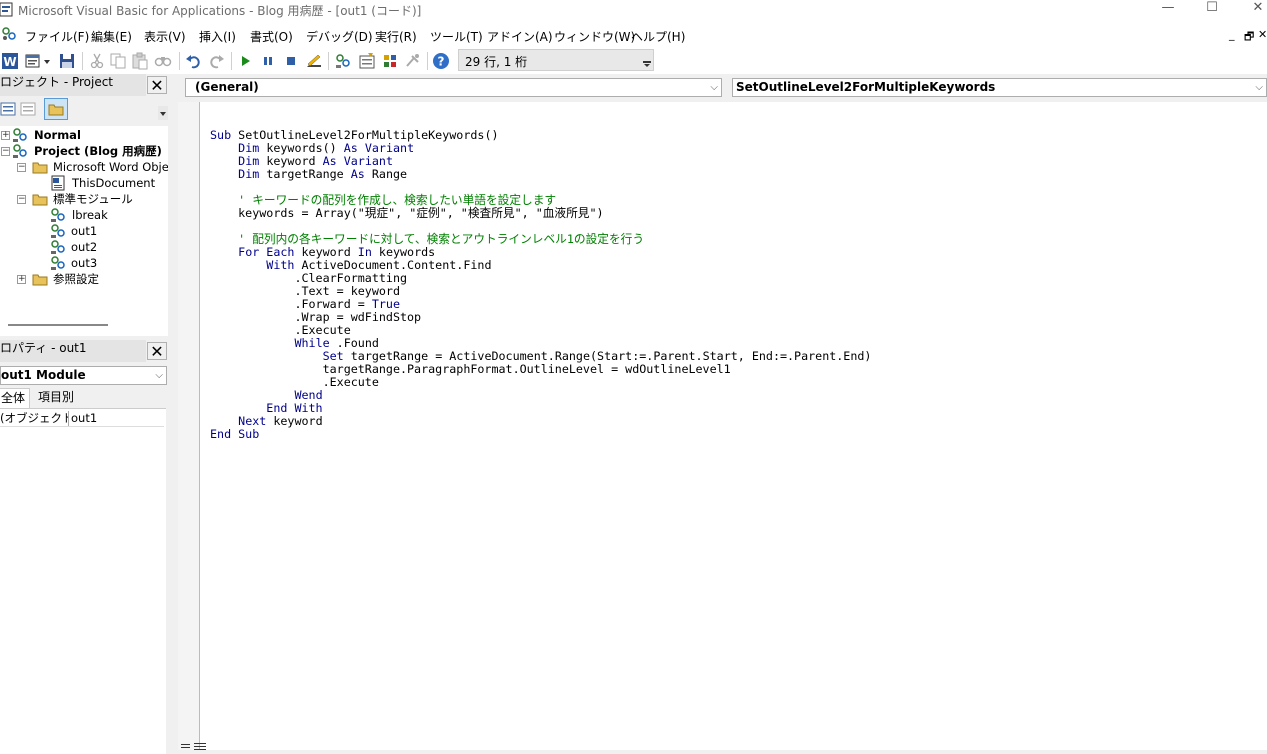 The image size is (1267, 754). I want to click on view-code-icon, so click(8, 109).